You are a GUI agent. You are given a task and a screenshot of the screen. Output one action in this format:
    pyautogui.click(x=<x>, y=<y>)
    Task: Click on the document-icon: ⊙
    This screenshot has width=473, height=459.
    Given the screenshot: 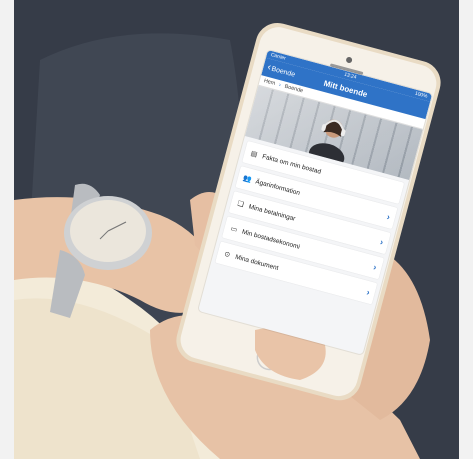 What is the action you would take?
    pyautogui.click(x=227, y=255)
    